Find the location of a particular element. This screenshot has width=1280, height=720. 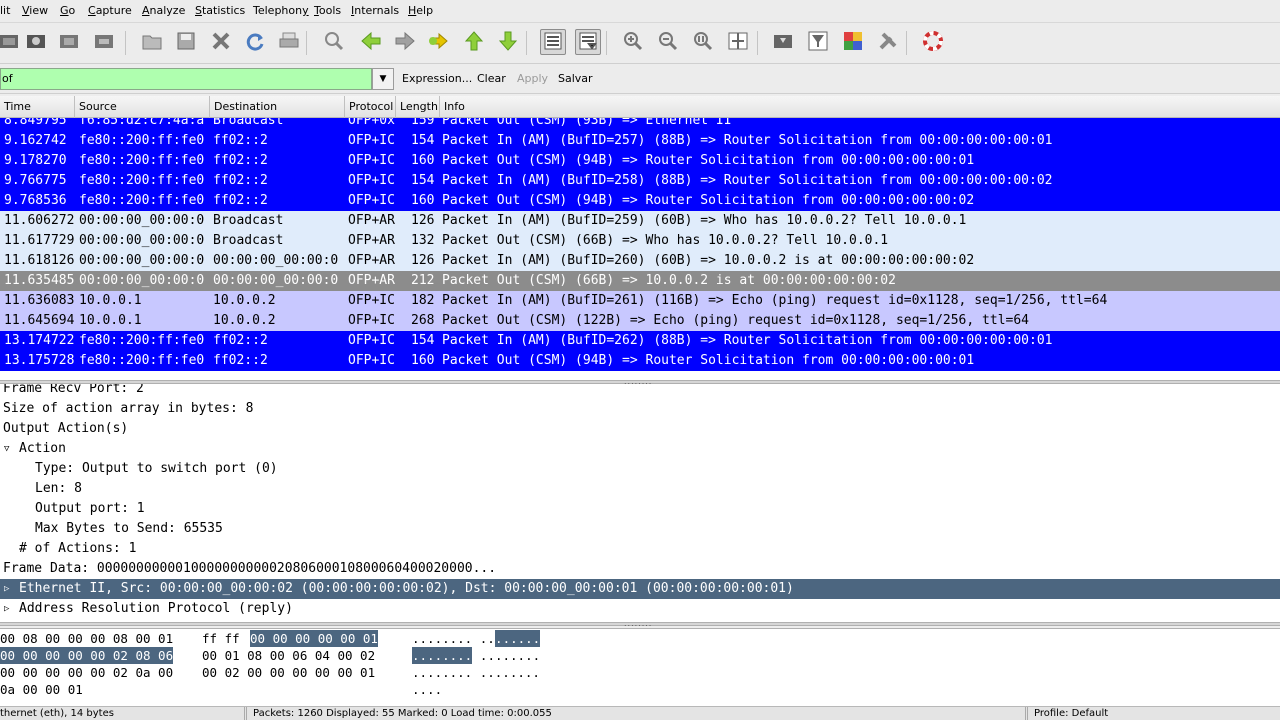

column-header-time: Time is located at coordinates (37, 107).